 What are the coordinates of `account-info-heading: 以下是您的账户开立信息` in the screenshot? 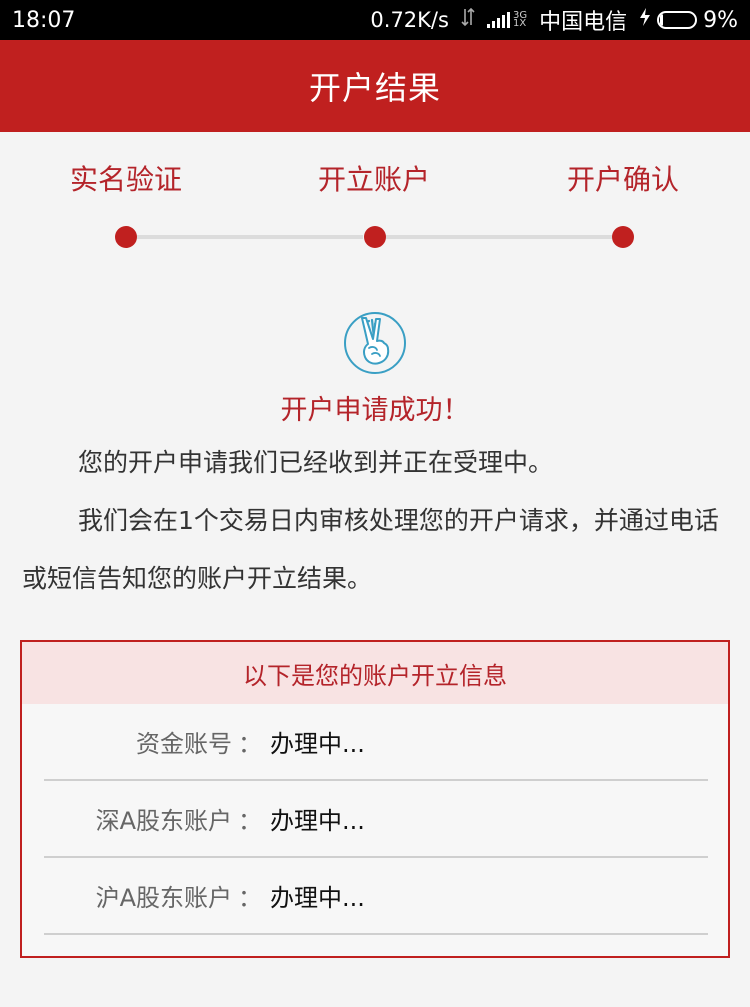 It's located at (375, 673).